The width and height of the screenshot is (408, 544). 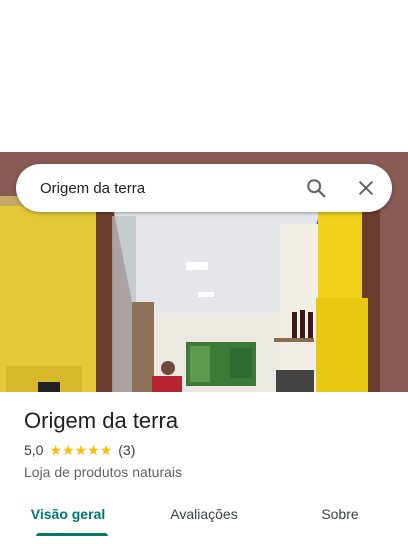 I want to click on close-icon, so click(x=366, y=188).